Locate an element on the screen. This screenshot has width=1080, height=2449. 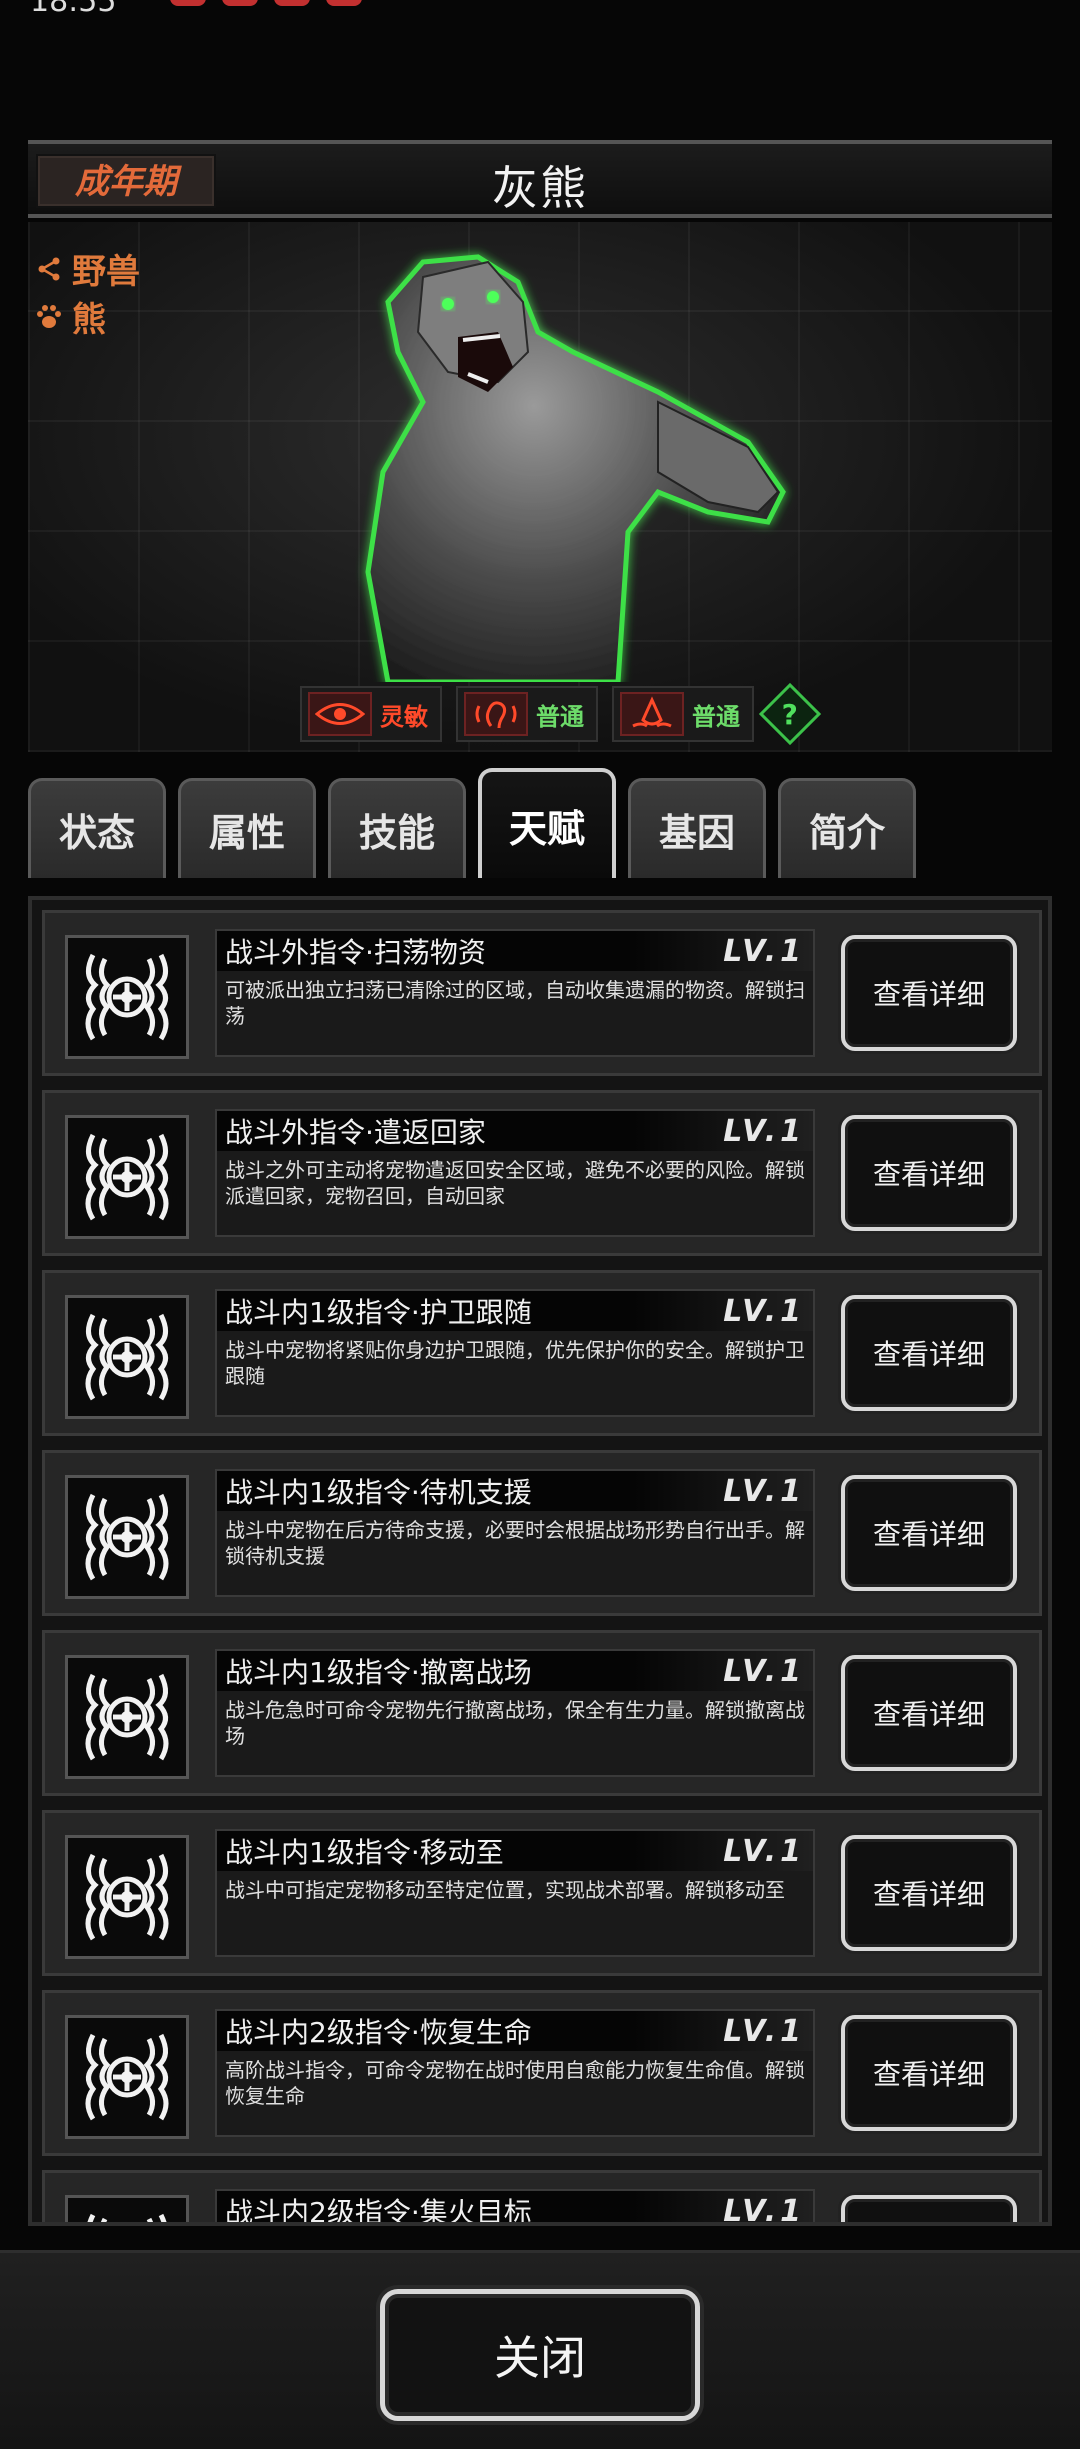
tab-status: 状态 is located at coordinates (97, 828).